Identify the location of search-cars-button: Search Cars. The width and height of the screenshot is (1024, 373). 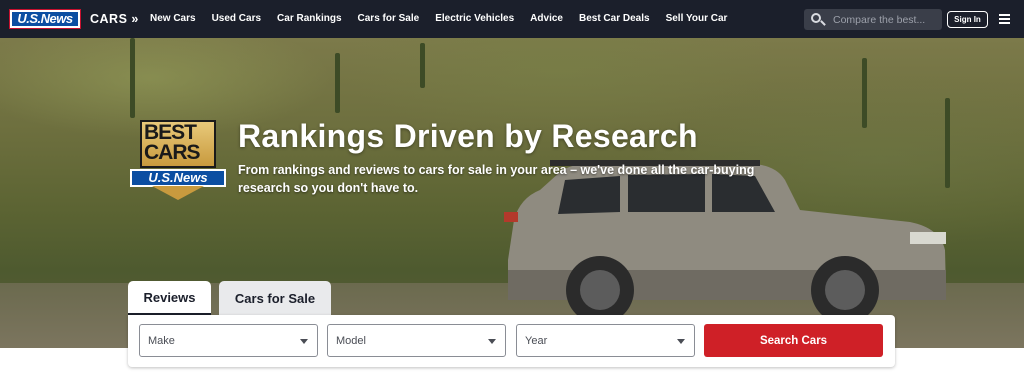
(793, 340).